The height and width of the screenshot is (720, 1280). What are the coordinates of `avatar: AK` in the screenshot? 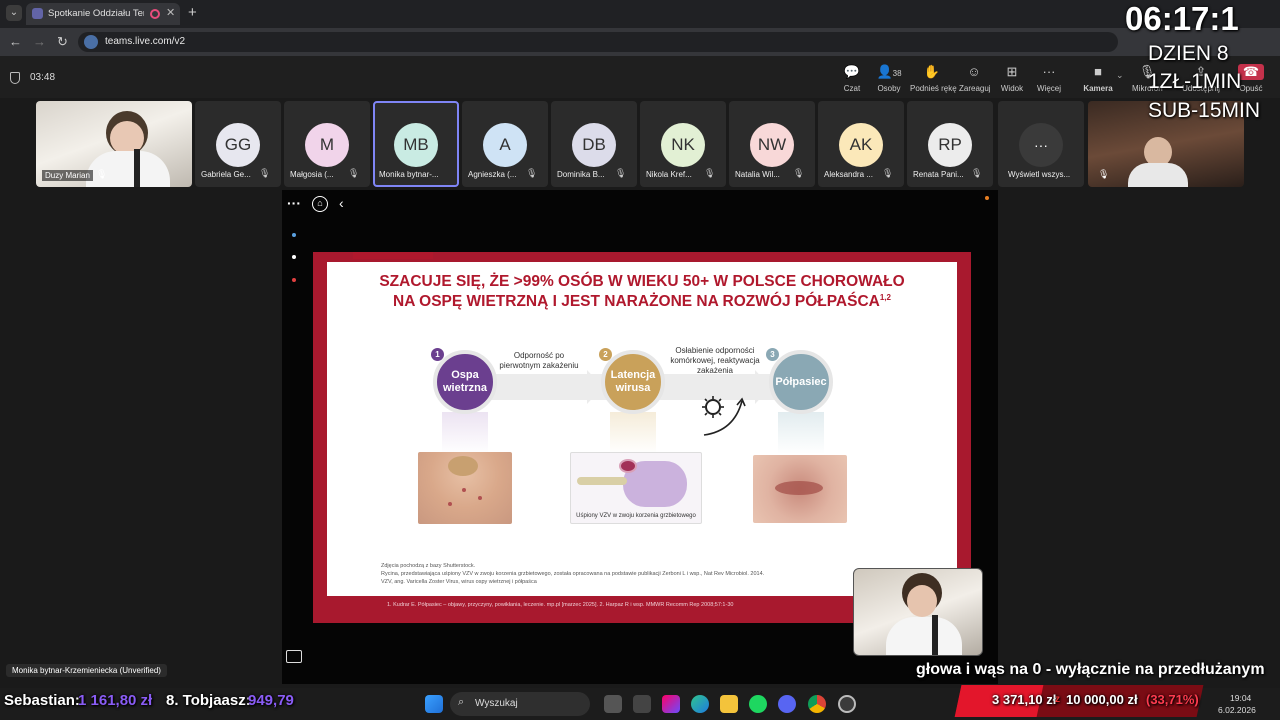 It's located at (861, 145).